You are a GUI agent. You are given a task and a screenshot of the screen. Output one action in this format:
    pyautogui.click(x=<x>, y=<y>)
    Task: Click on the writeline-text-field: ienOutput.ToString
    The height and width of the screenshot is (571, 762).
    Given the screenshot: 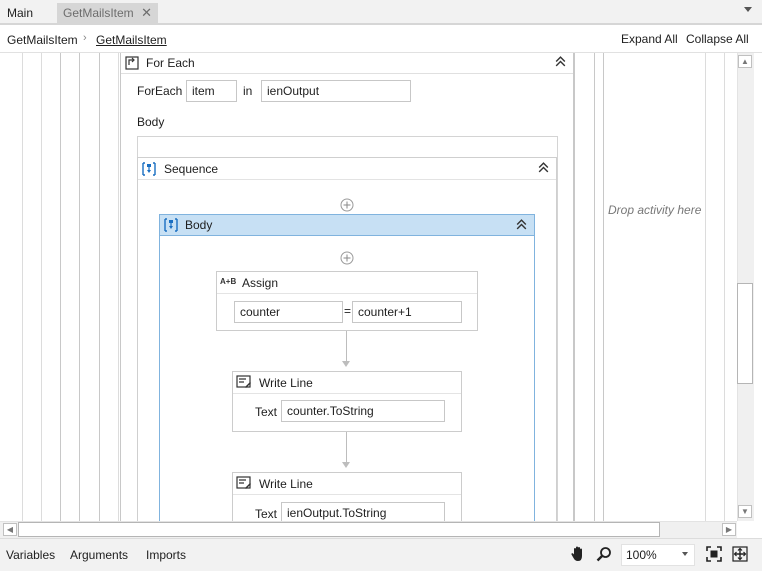 What is the action you would take?
    pyautogui.click(x=363, y=511)
    